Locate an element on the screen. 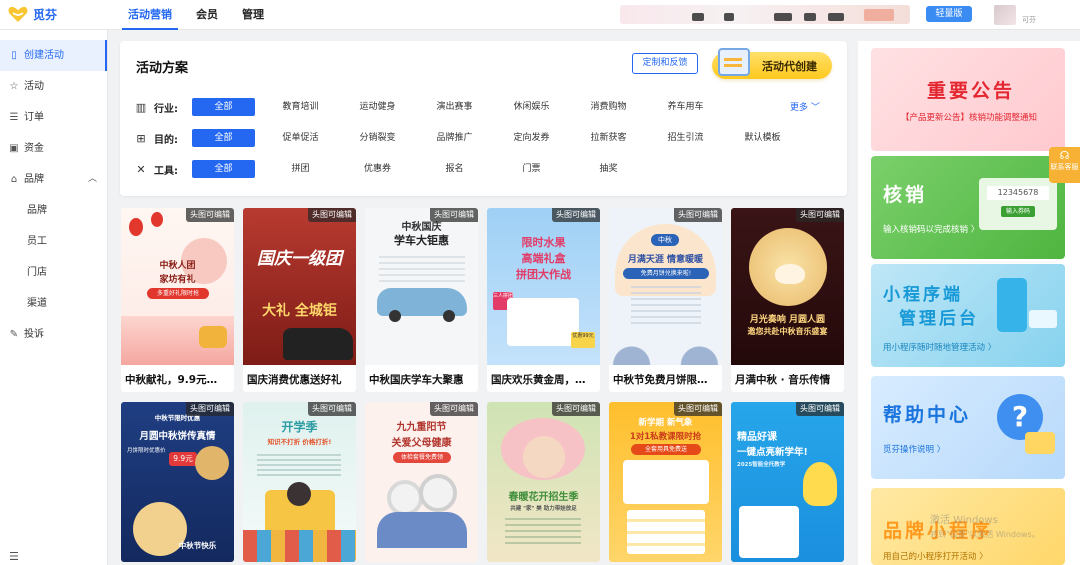 The height and width of the screenshot is (565, 1080). tab-activity-marketing: 活动营销 is located at coordinates (150, 15).